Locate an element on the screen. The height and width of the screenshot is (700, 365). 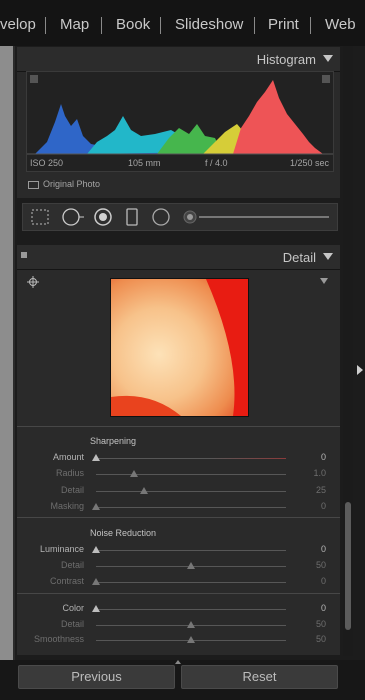
module-nav: velop Map Book Slideshow Print Web is located at coordinates (182, 23).